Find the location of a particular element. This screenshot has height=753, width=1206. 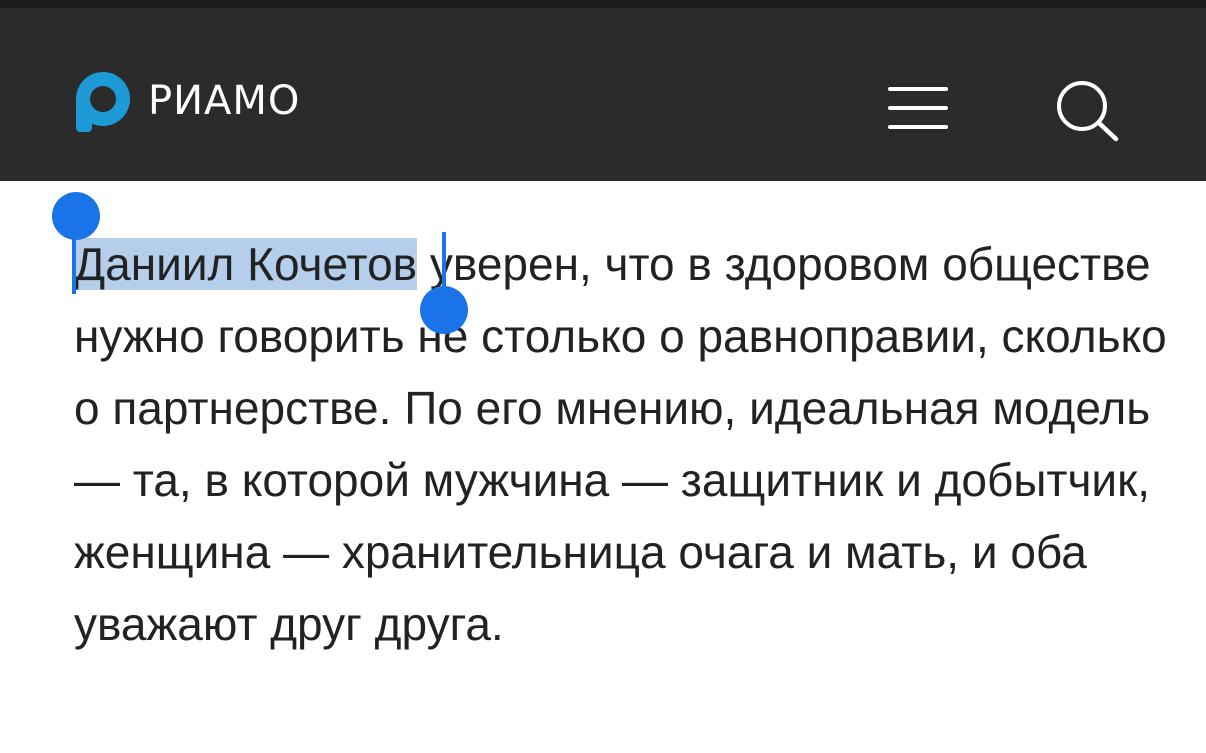

search-button is located at coordinates (1087, 110).